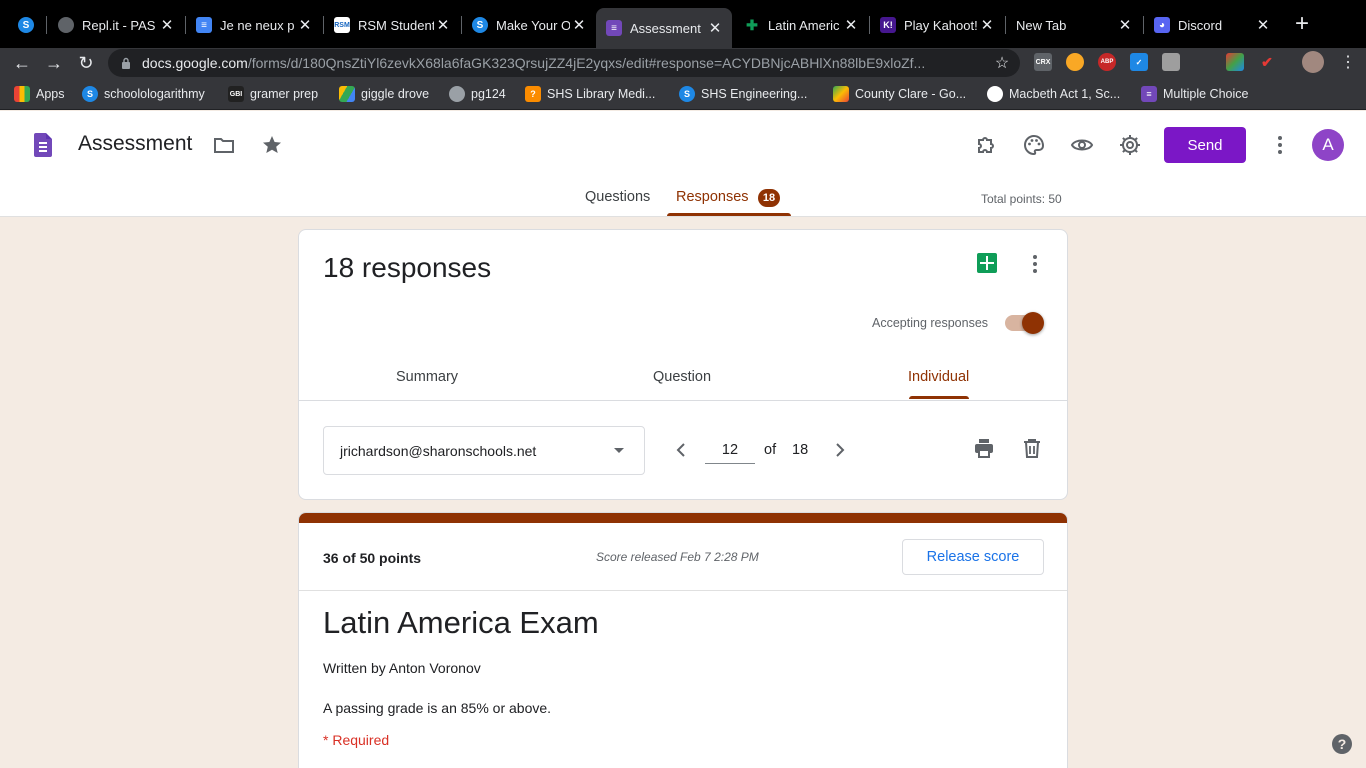  I want to click on owl-extension-icon, so click(1075, 62).